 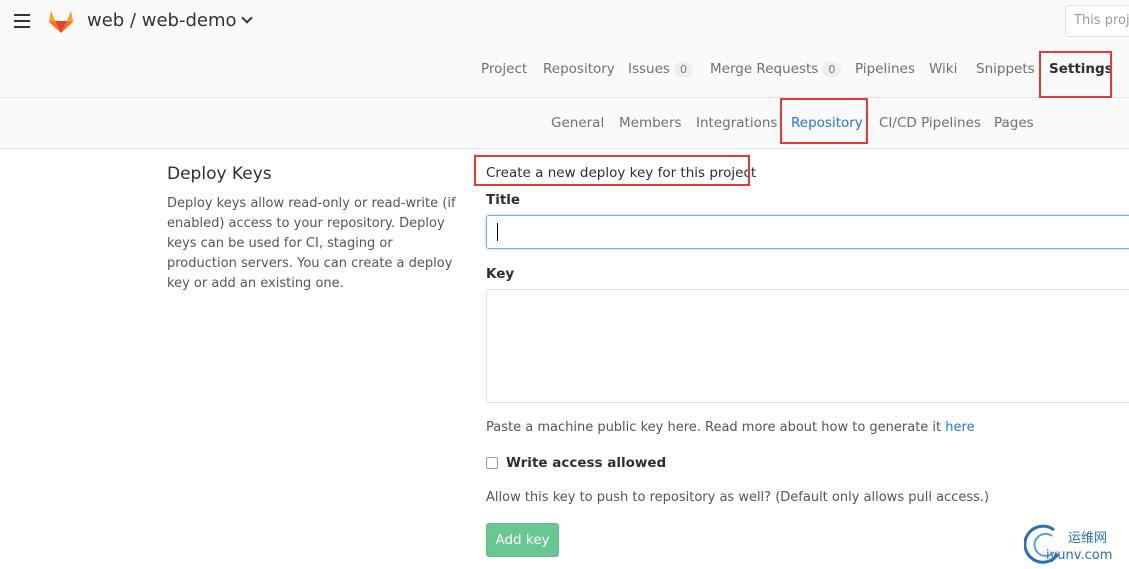 I want to click on project-breadcrumb: web / web-demo, so click(x=170, y=20).